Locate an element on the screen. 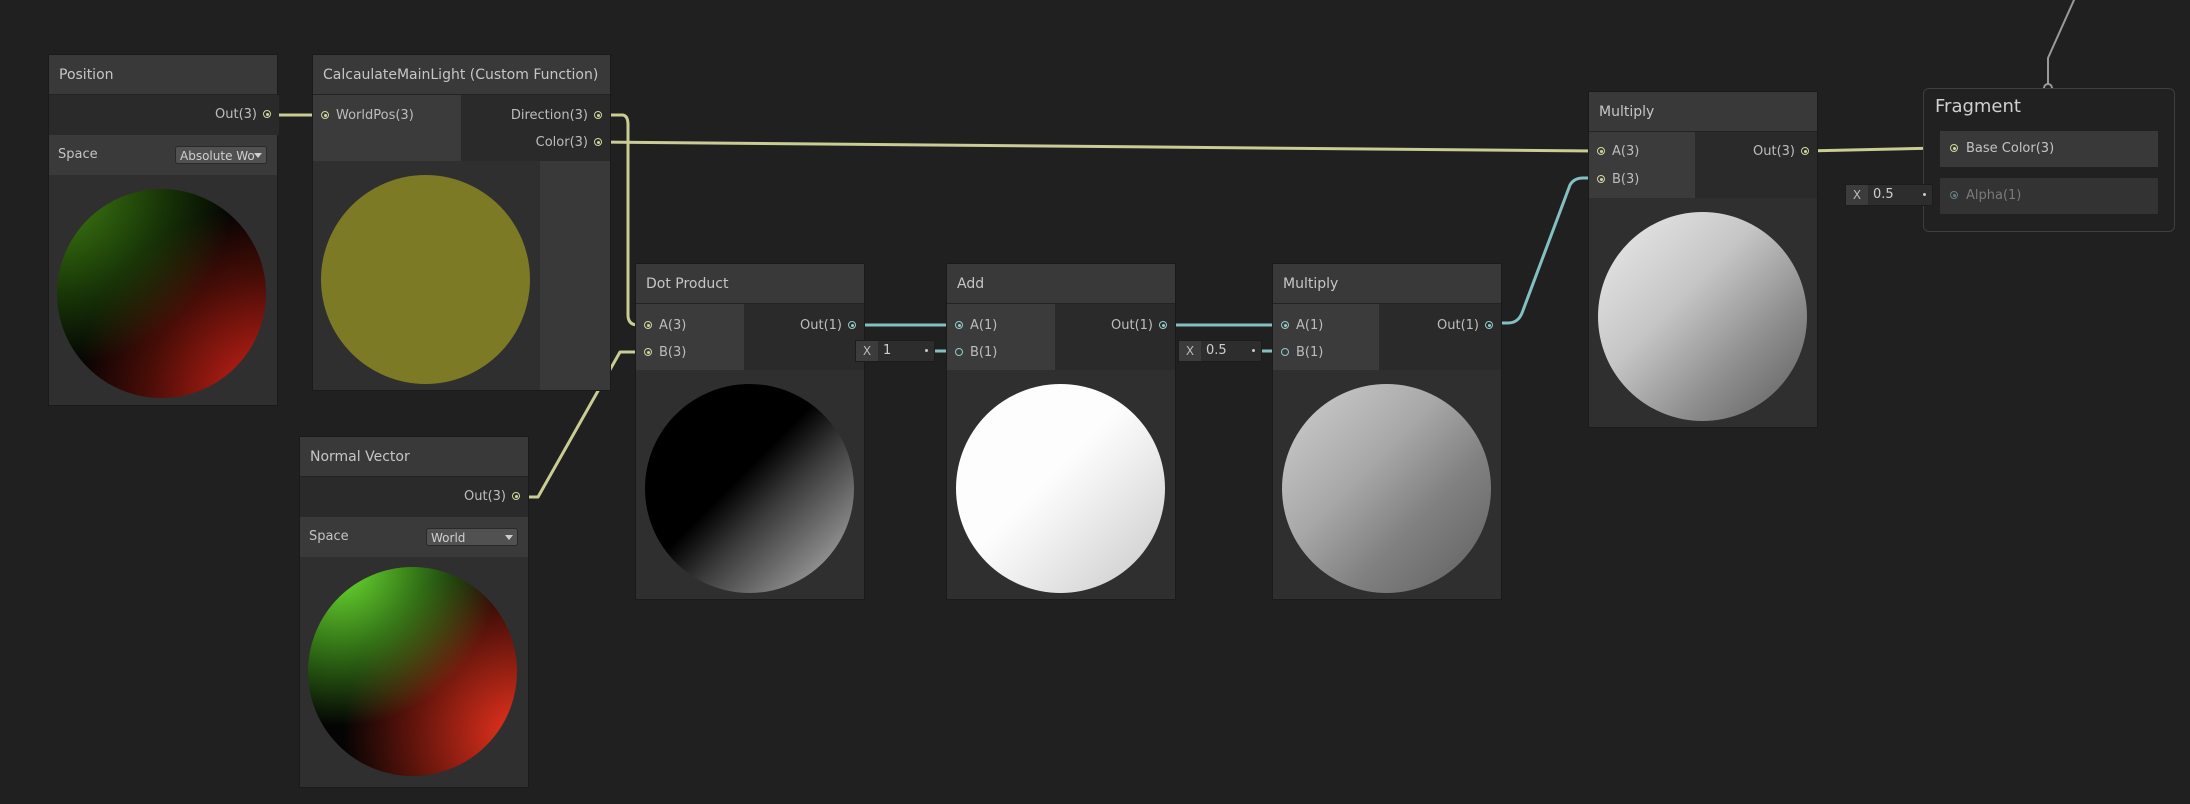 This screenshot has width=2190, height=804. multiply-node-1: Multiply A(1) B(1) Out(1) is located at coordinates (1387, 431).